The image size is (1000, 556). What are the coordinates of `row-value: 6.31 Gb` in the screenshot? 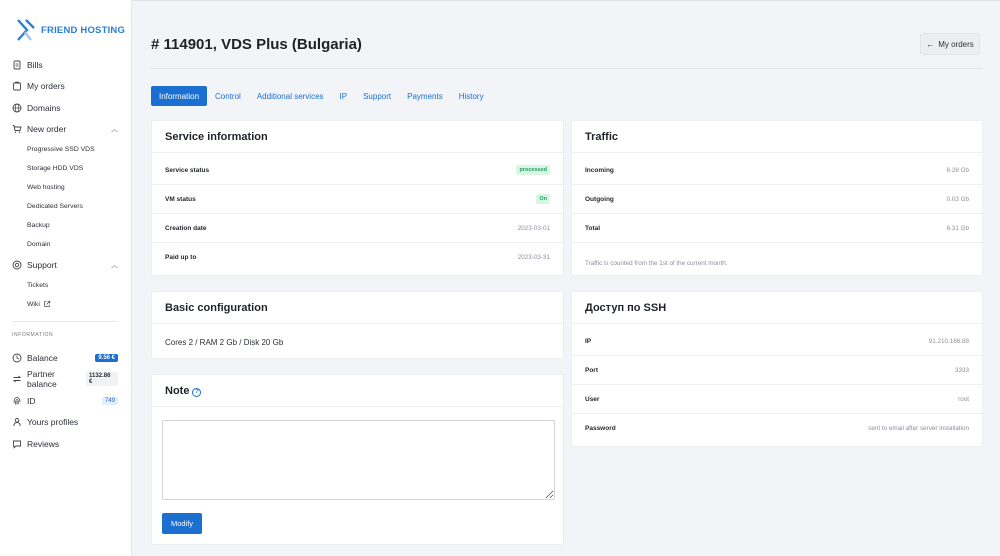 It's located at (957, 228).